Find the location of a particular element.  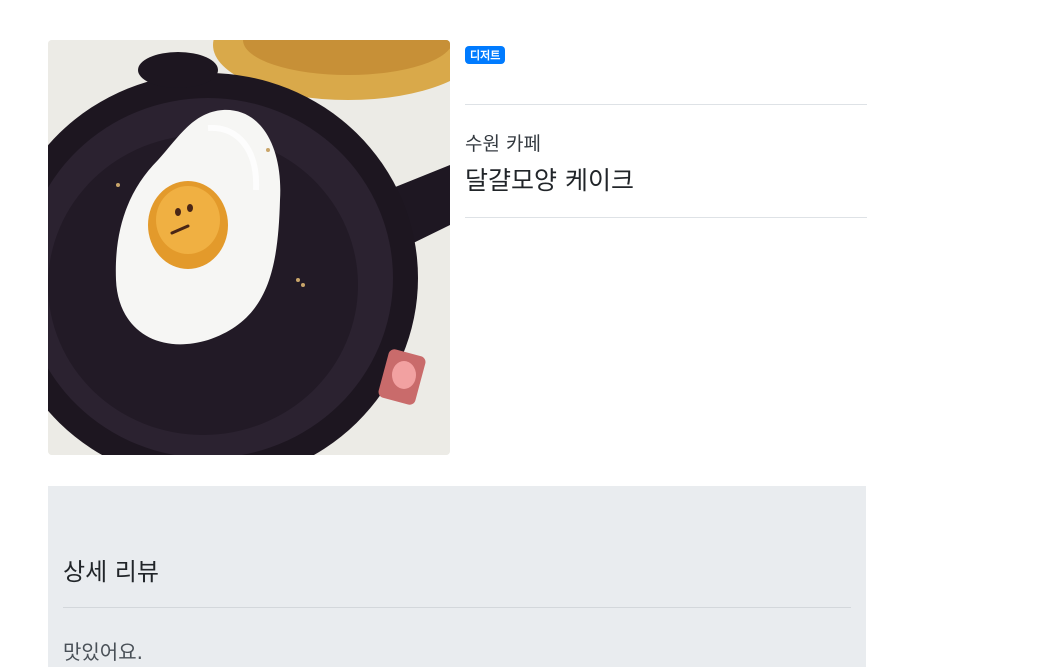

review-title: 상세 리뷰 is located at coordinates (111, 572).